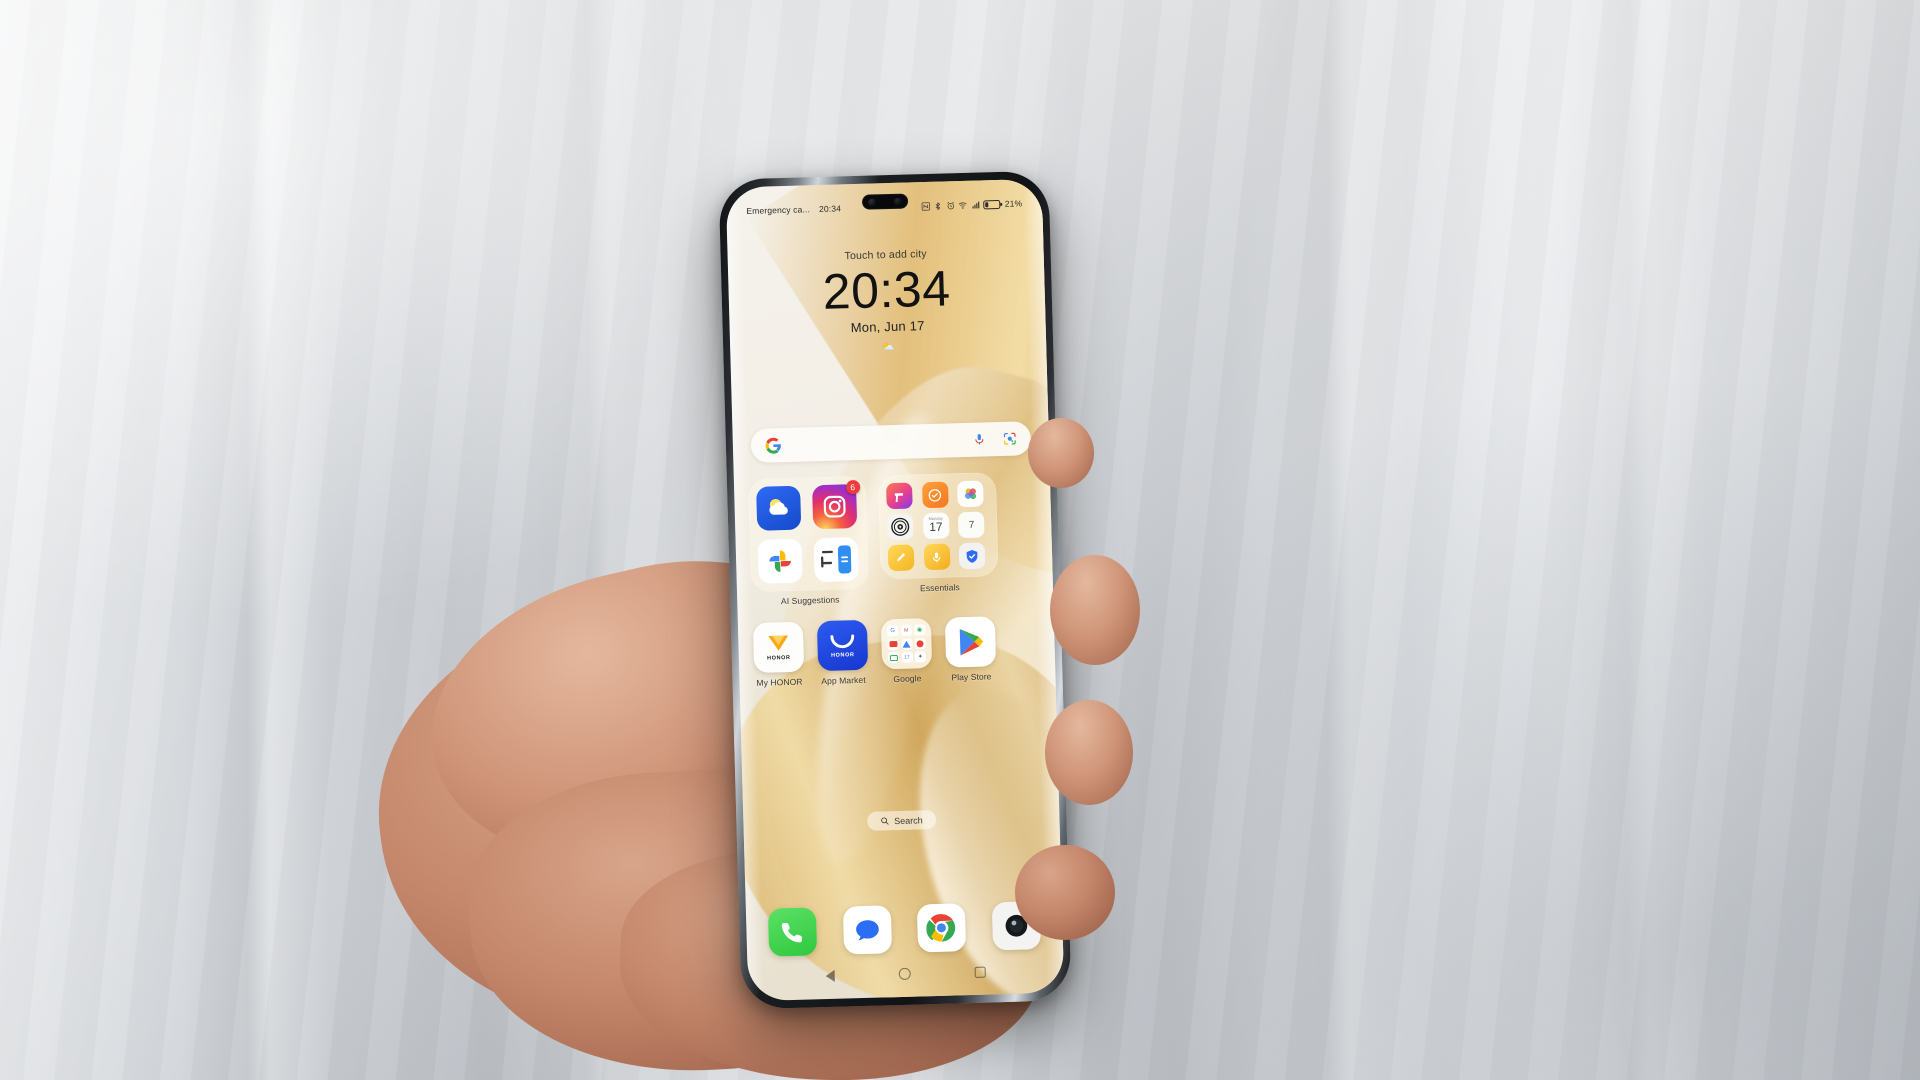 This screenshot has width=1920, height=1080. What do you see at coordinates (887, 290) in the screenshot?
I see `clock-time: 20:34` at bounding box center [887, 290].